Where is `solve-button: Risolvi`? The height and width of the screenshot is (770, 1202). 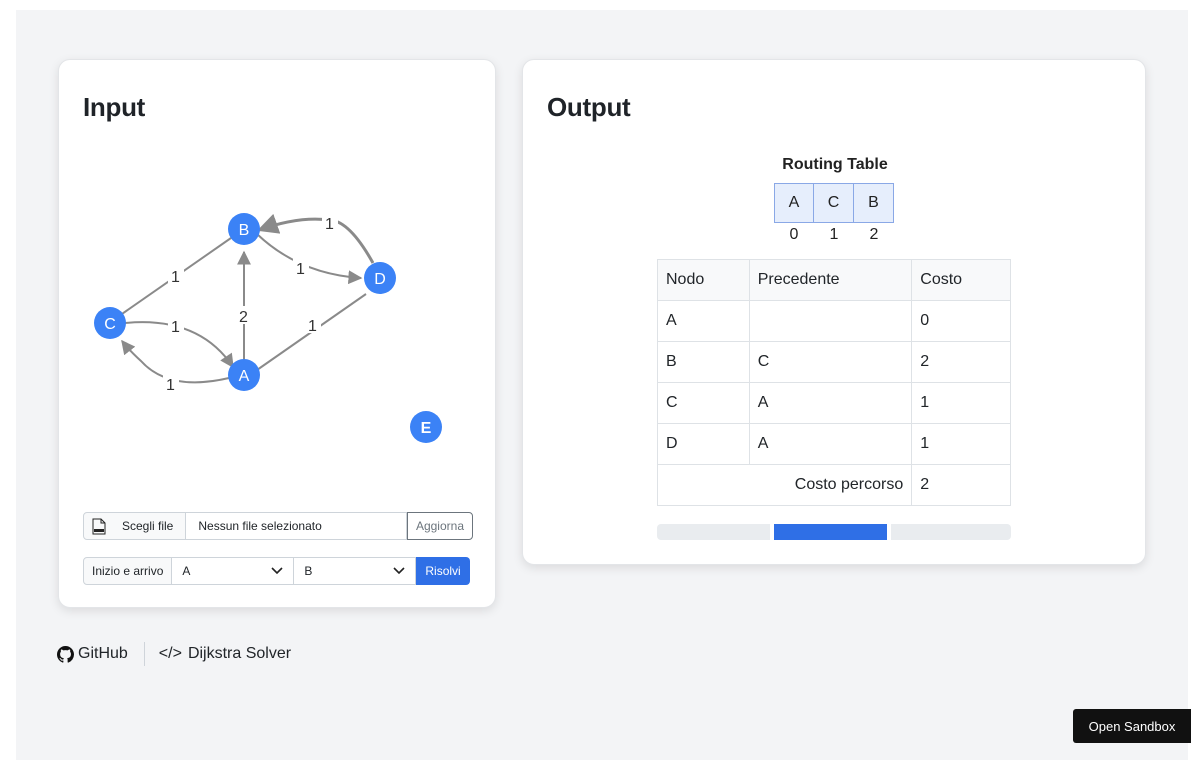
solve-button: Risolvi is located at coordinates (443, 571).